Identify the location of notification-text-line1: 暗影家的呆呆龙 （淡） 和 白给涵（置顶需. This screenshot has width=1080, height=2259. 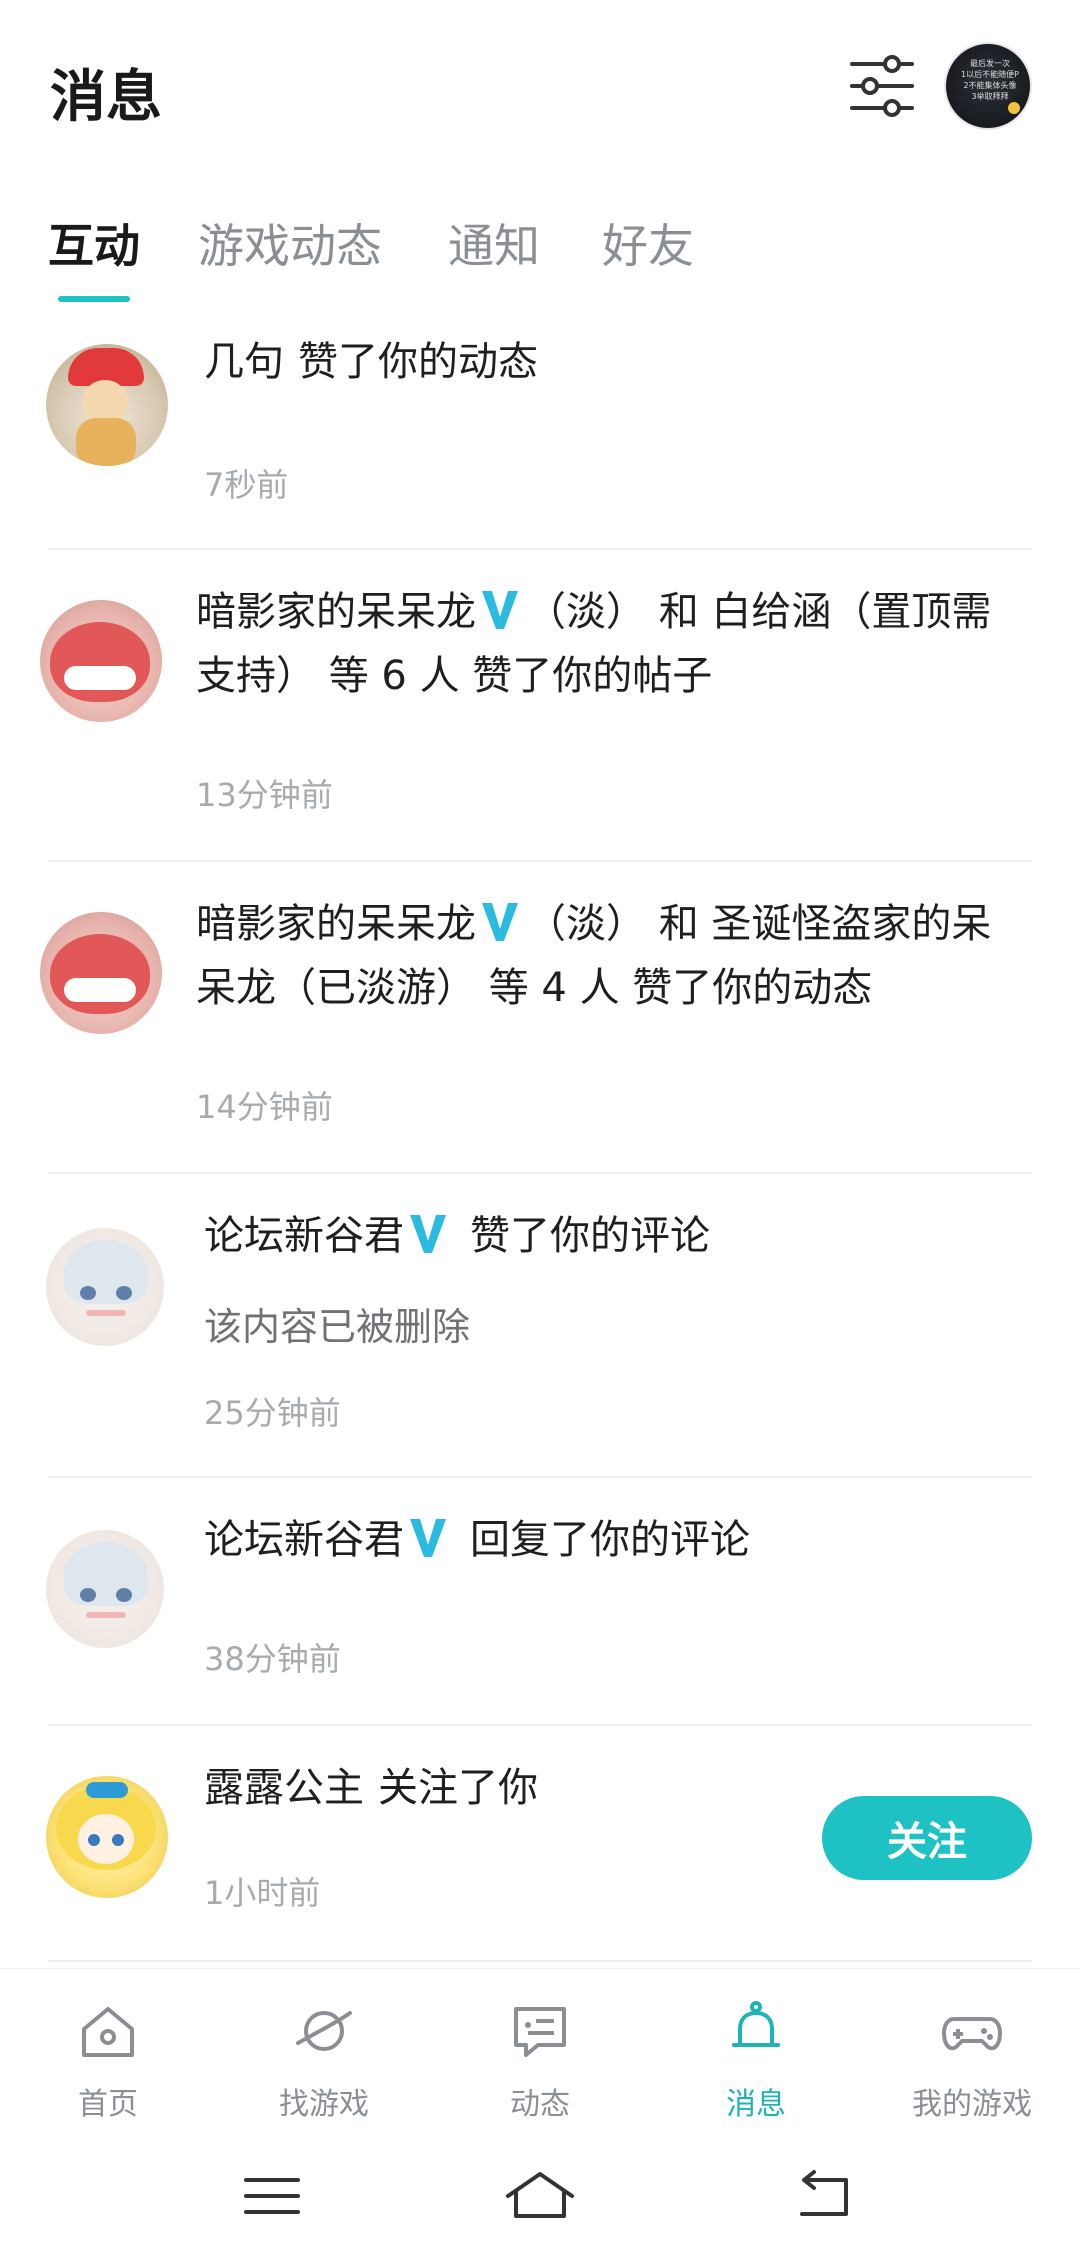
(593, 612).